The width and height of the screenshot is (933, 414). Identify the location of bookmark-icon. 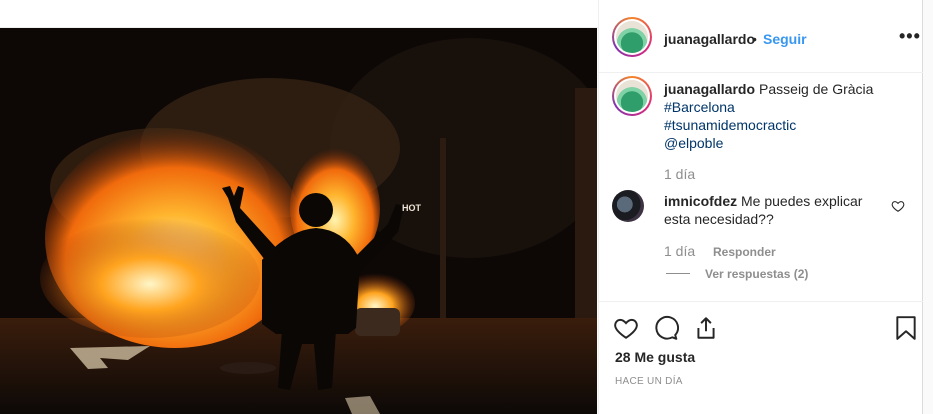
(906, 328).